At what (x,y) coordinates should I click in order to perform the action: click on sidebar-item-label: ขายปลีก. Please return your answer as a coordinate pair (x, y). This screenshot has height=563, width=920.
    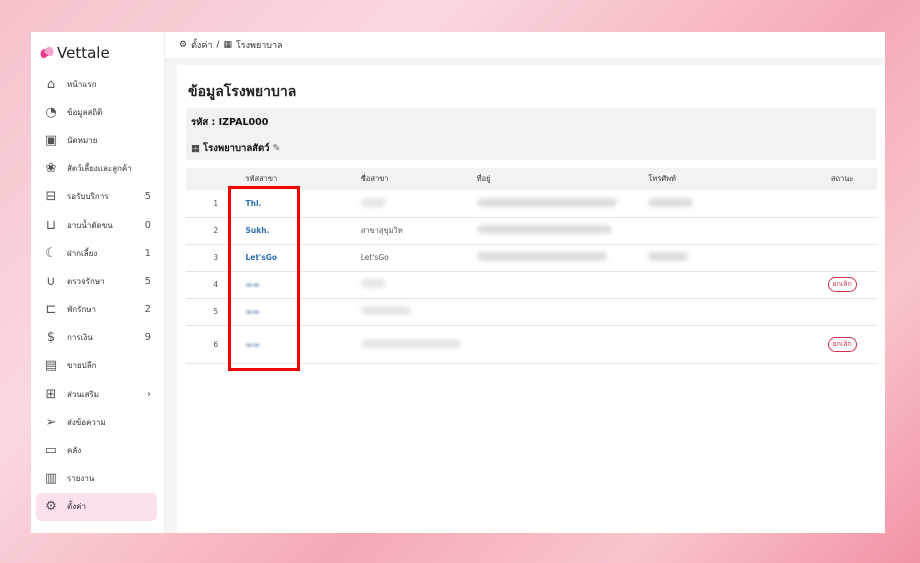
    Looking at the image, I should click on (82, 366).